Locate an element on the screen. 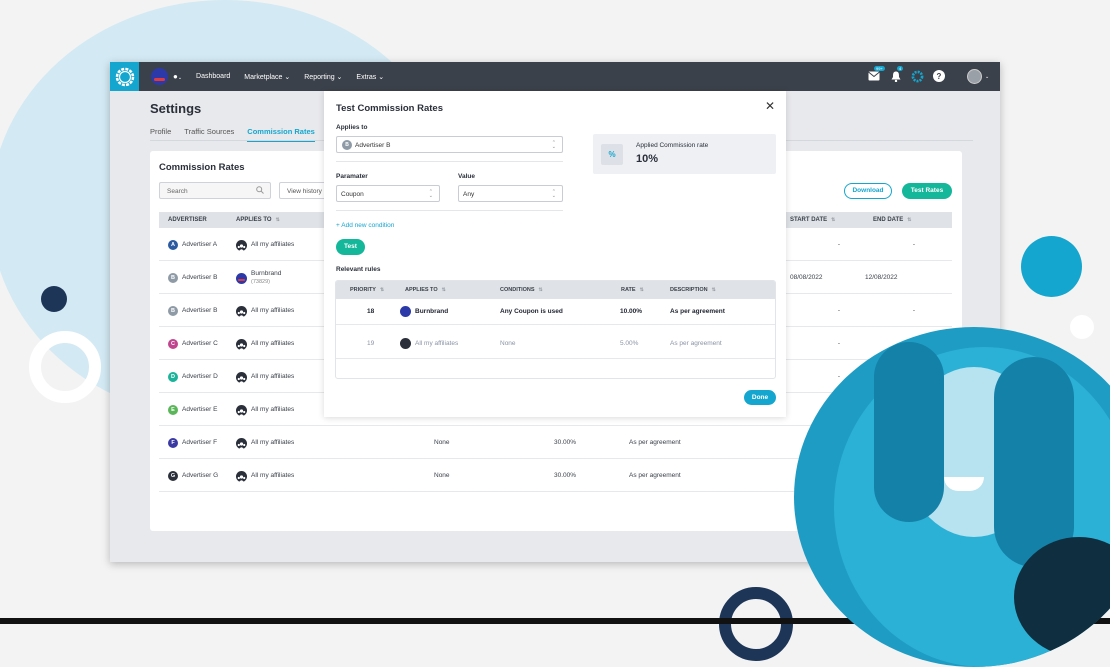  rule-priority: 18 is located at coordinates (371, 311).